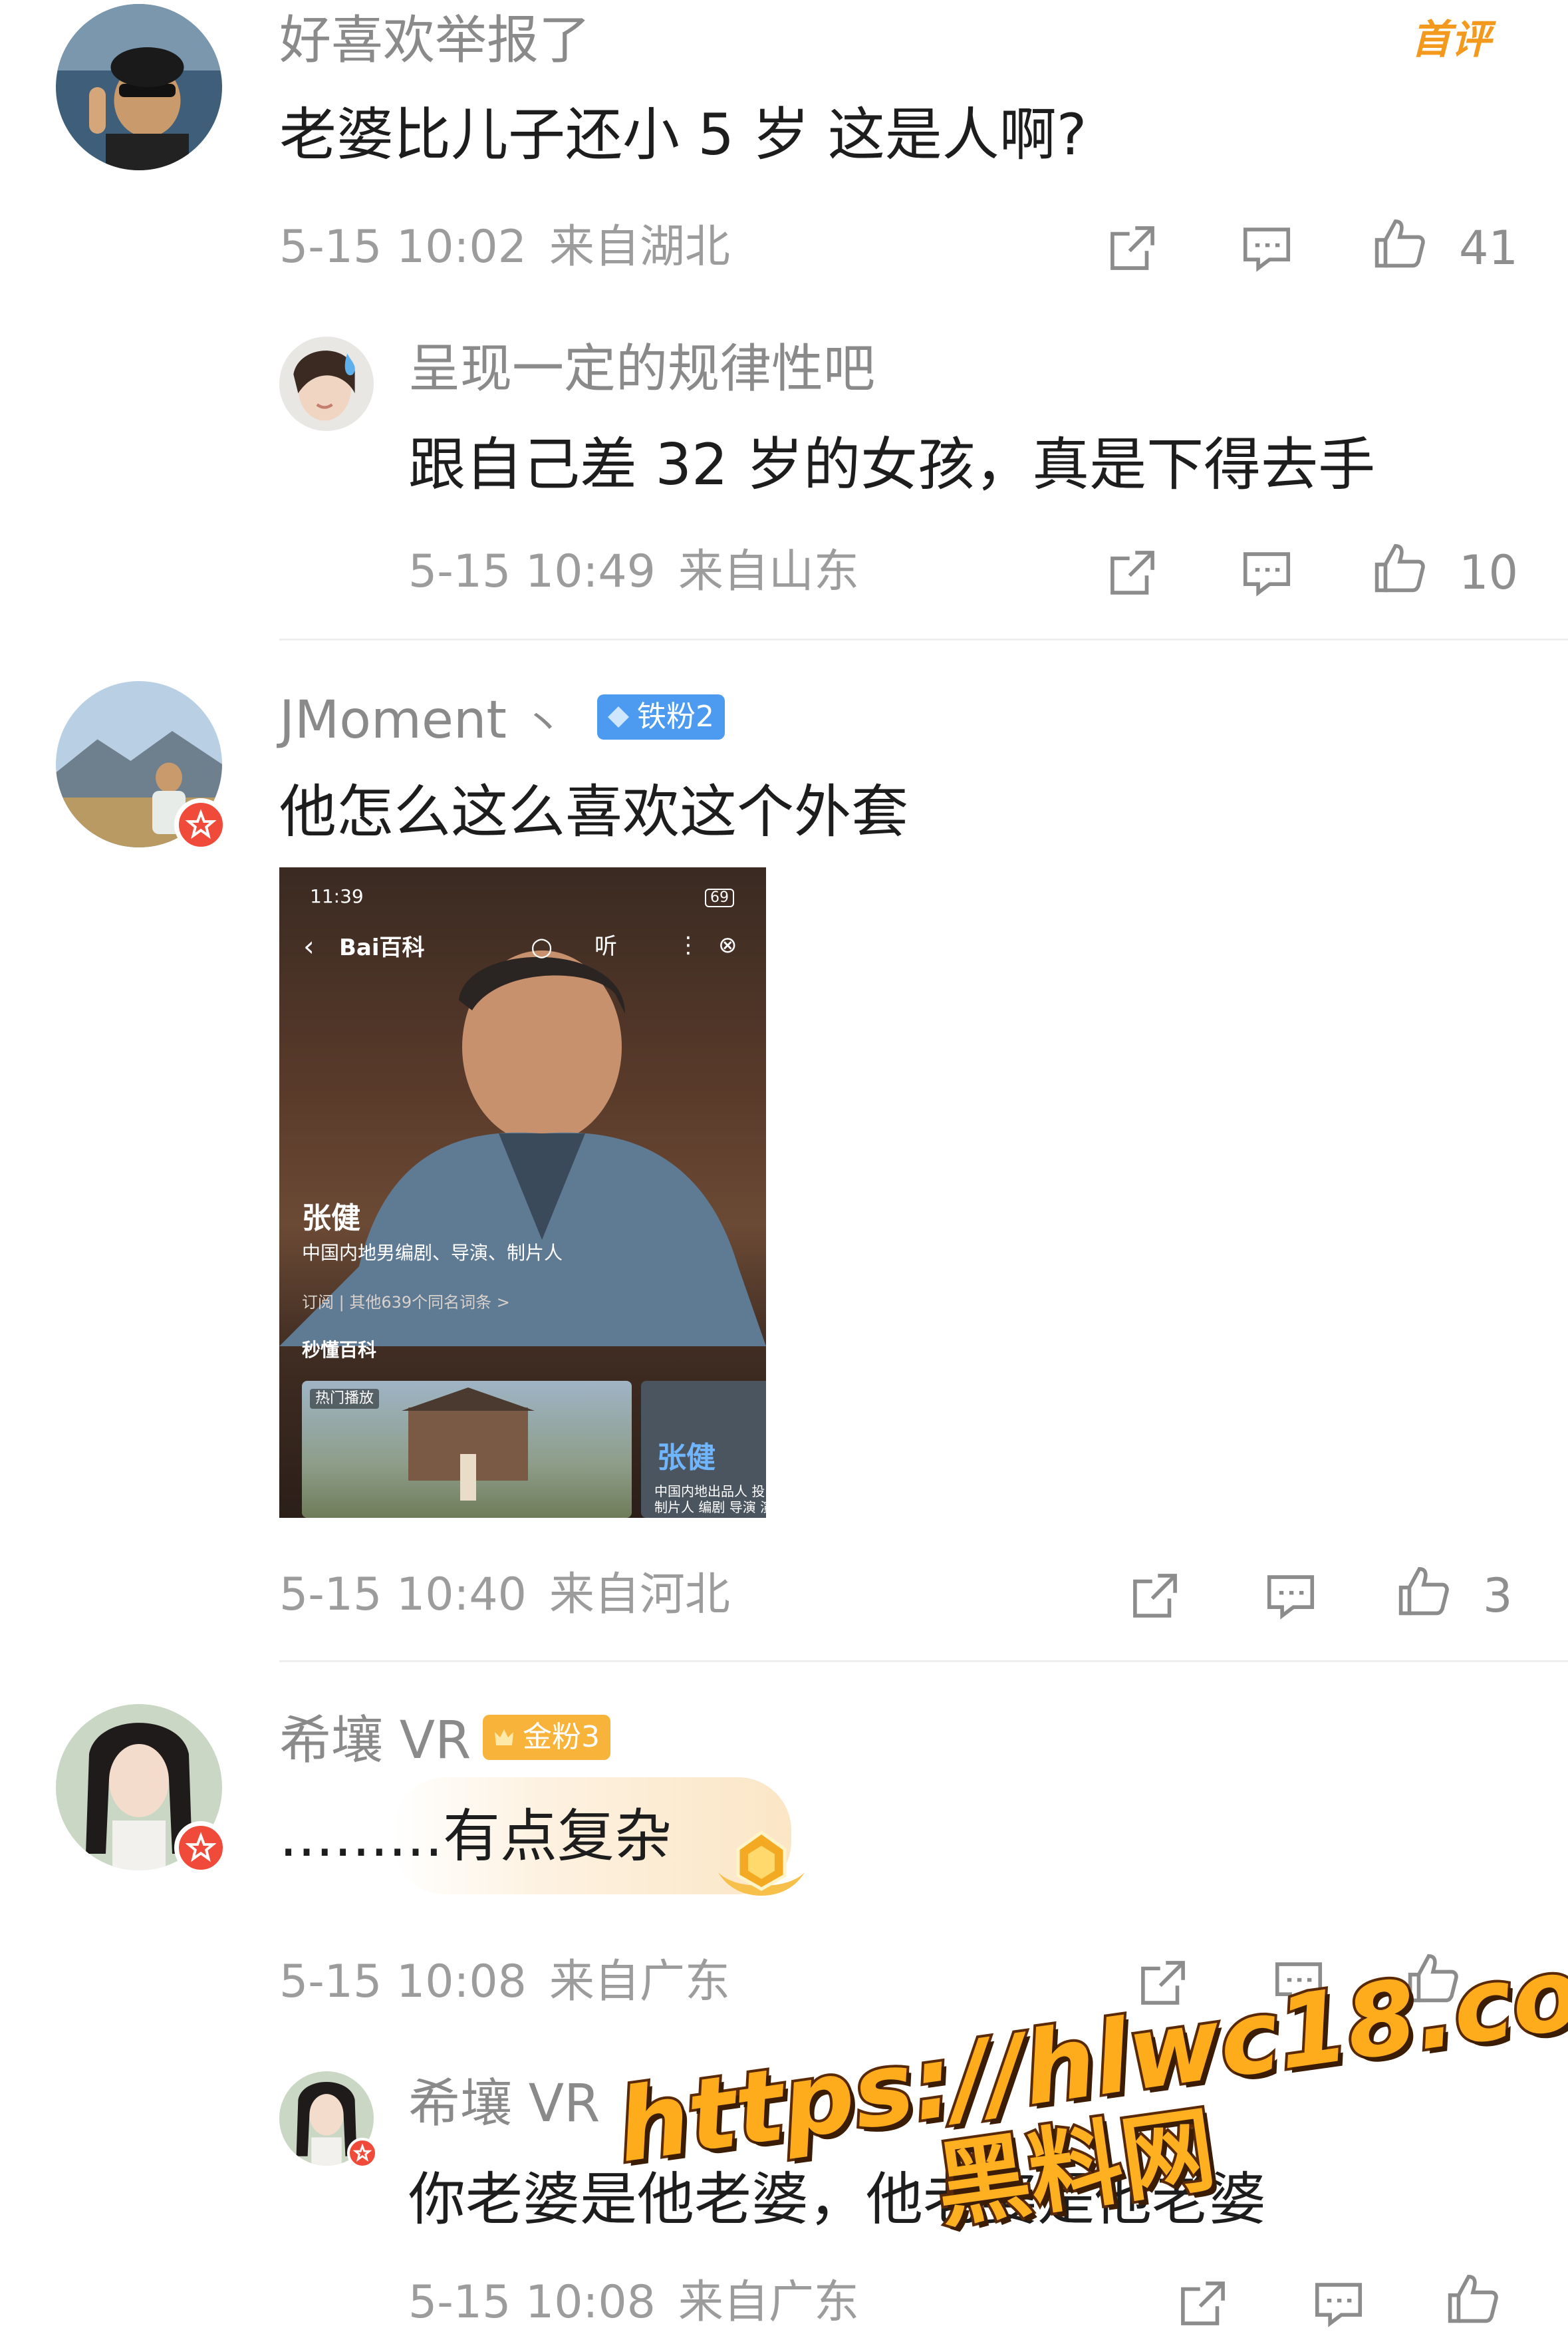 The image size is (1568, 2332). I want to click on comment-username: 希壤 VR, so click(375, 1741).